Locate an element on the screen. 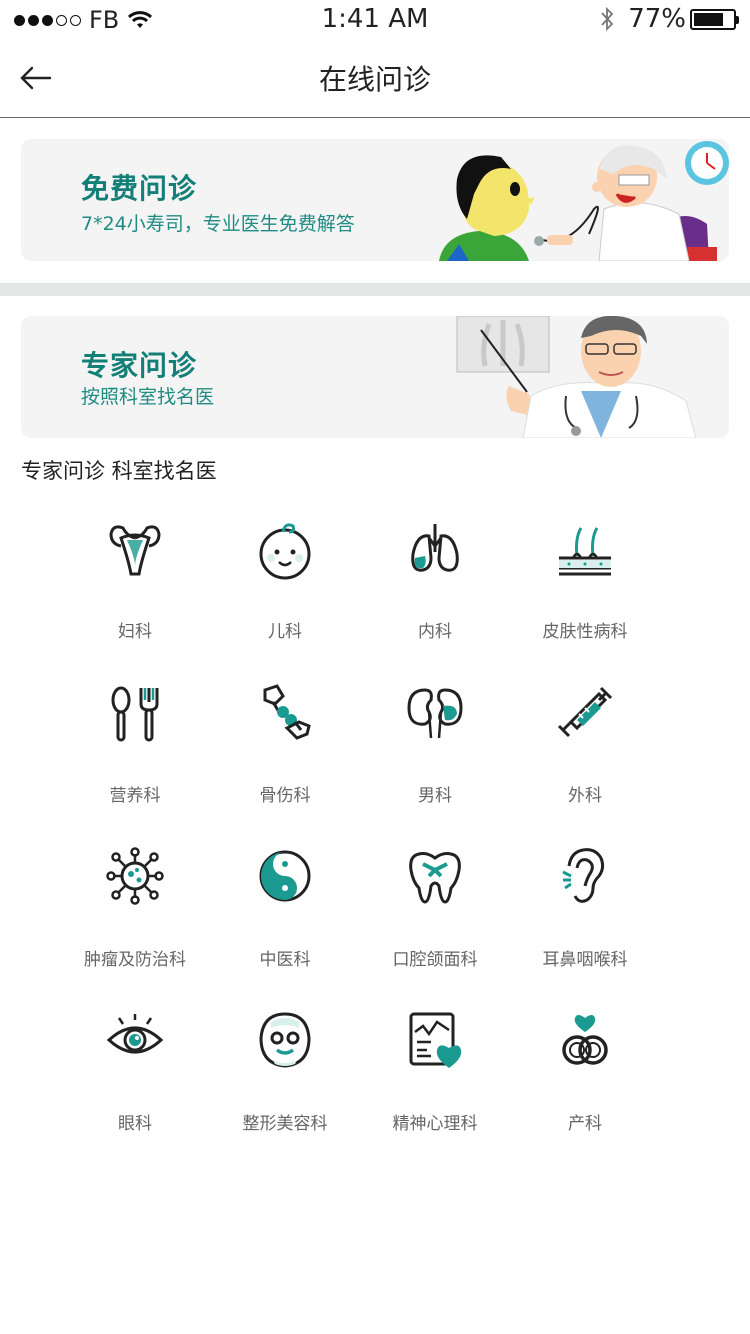 The image size is (750, 1334). department-item: 外科 is located at coordinates (585, 761).